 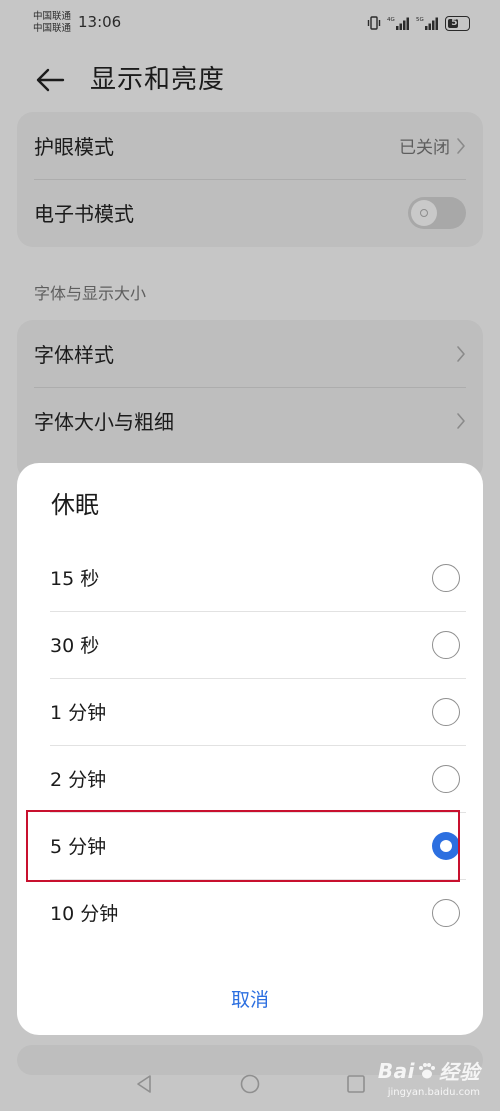 I want to click on nav-home-button, so click(x=250, y=1084).